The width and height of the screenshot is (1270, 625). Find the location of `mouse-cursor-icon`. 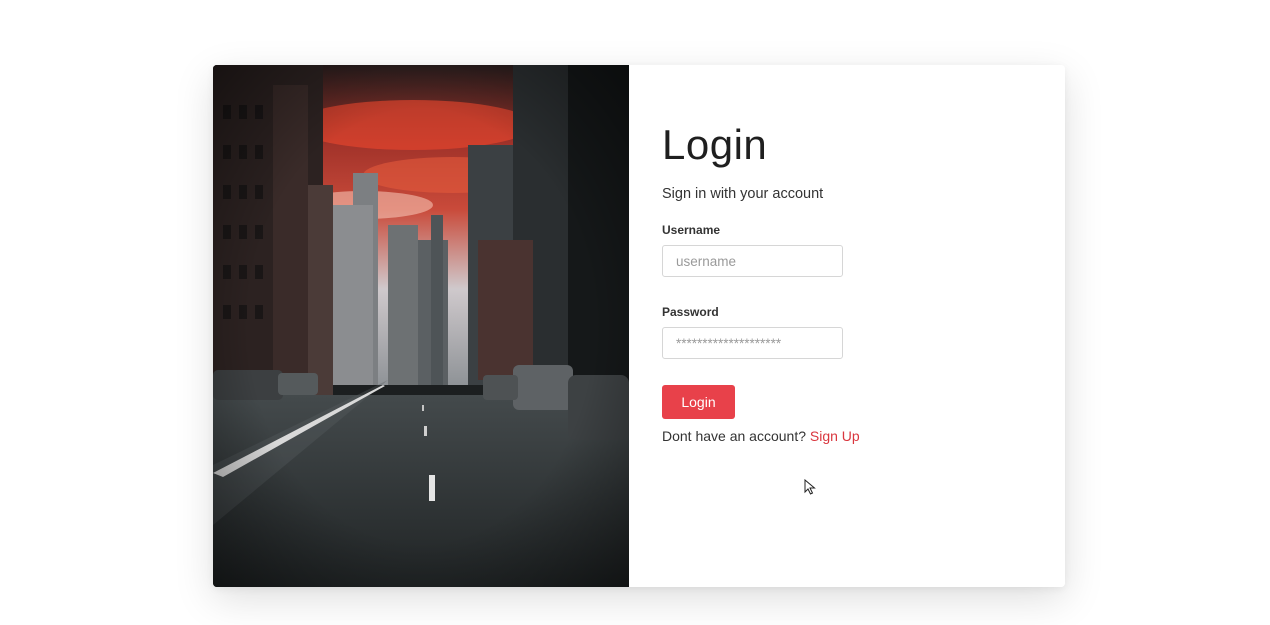

mouse-cursor-icon is located at coordinates (810, 487).